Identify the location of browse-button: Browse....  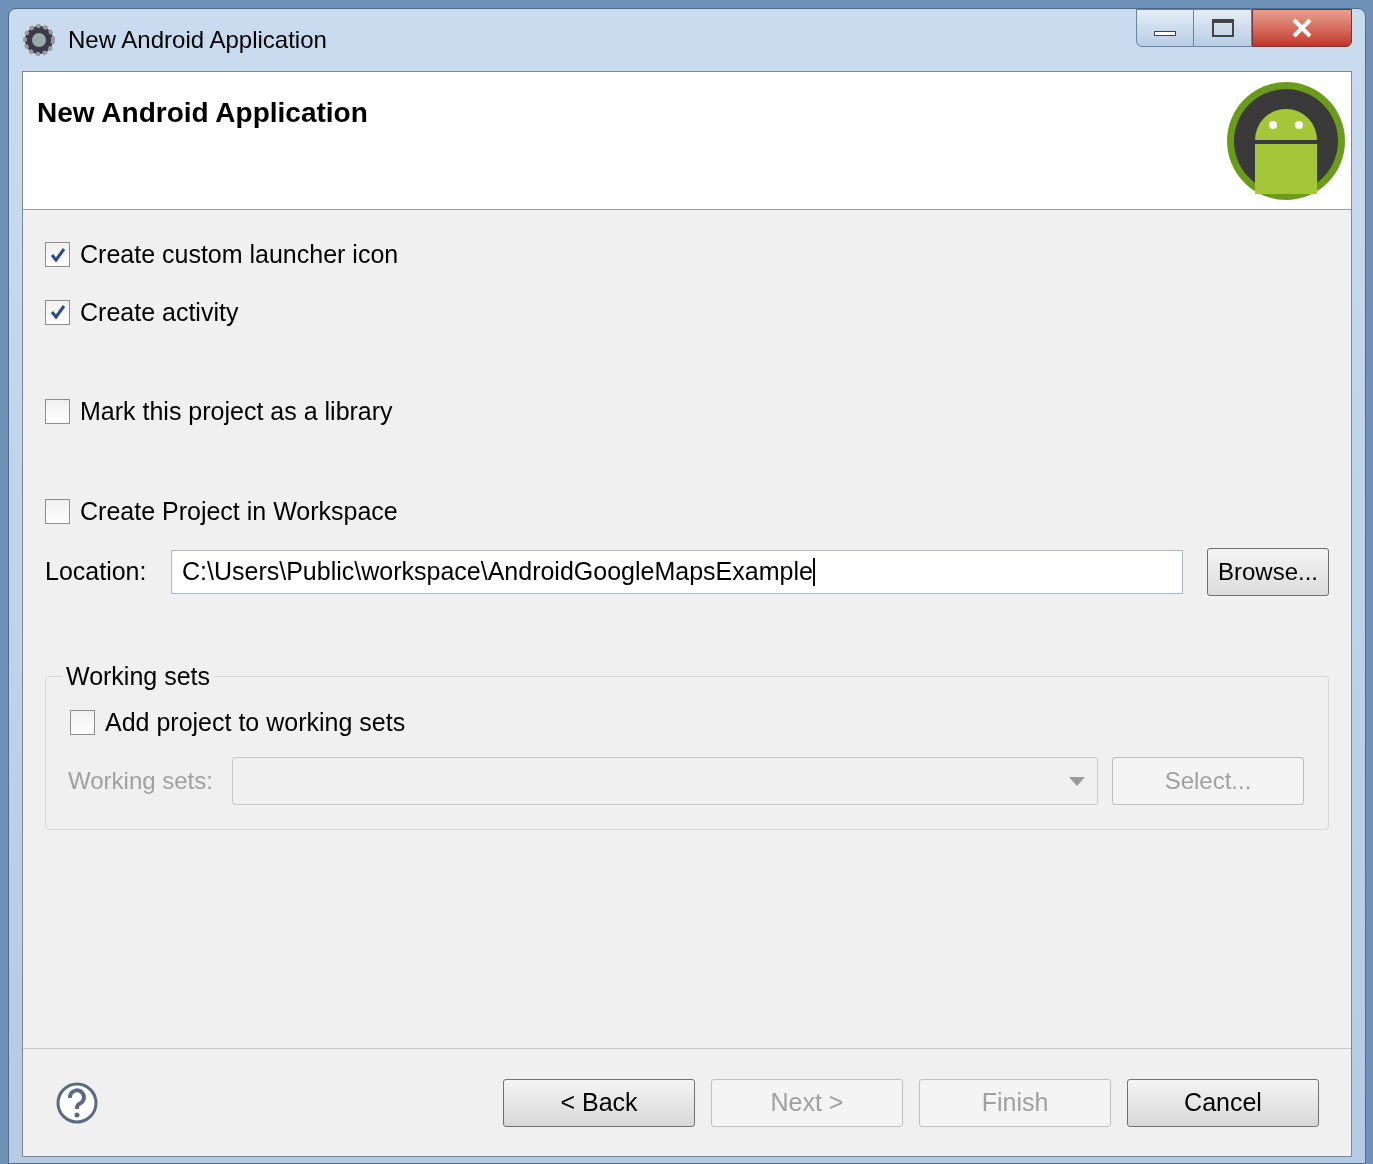
(1268, 572).